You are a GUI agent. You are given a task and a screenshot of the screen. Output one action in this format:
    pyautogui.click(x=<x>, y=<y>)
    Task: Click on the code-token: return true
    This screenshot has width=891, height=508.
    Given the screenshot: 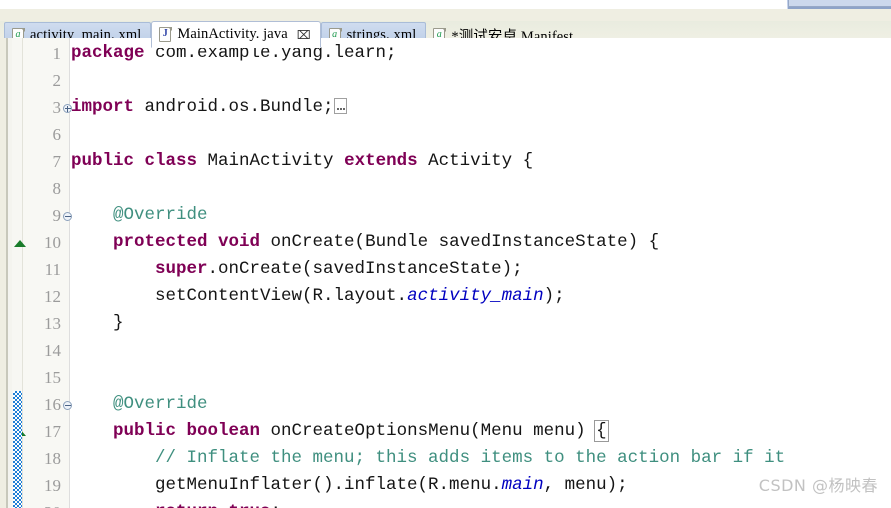 What is the action you would take?
    pyautogui.click(x=213, y=505)
    